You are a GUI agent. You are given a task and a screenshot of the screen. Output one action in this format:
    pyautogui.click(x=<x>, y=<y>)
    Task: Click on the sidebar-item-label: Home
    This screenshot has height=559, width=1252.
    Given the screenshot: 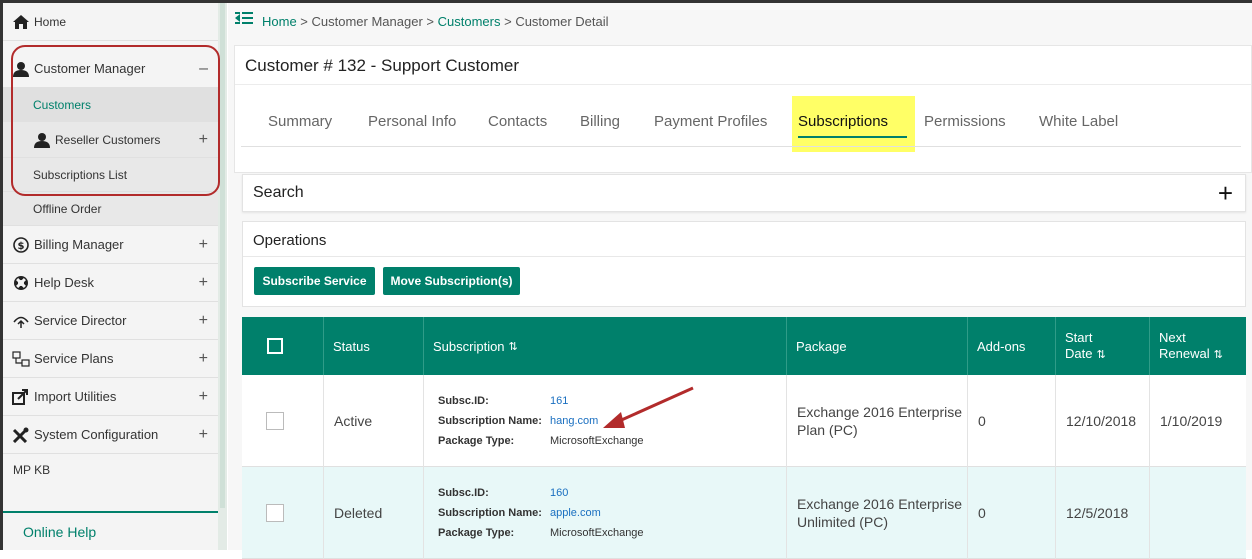 What is the action you would take?
    pyautogui.click(x=50, y=21)
    